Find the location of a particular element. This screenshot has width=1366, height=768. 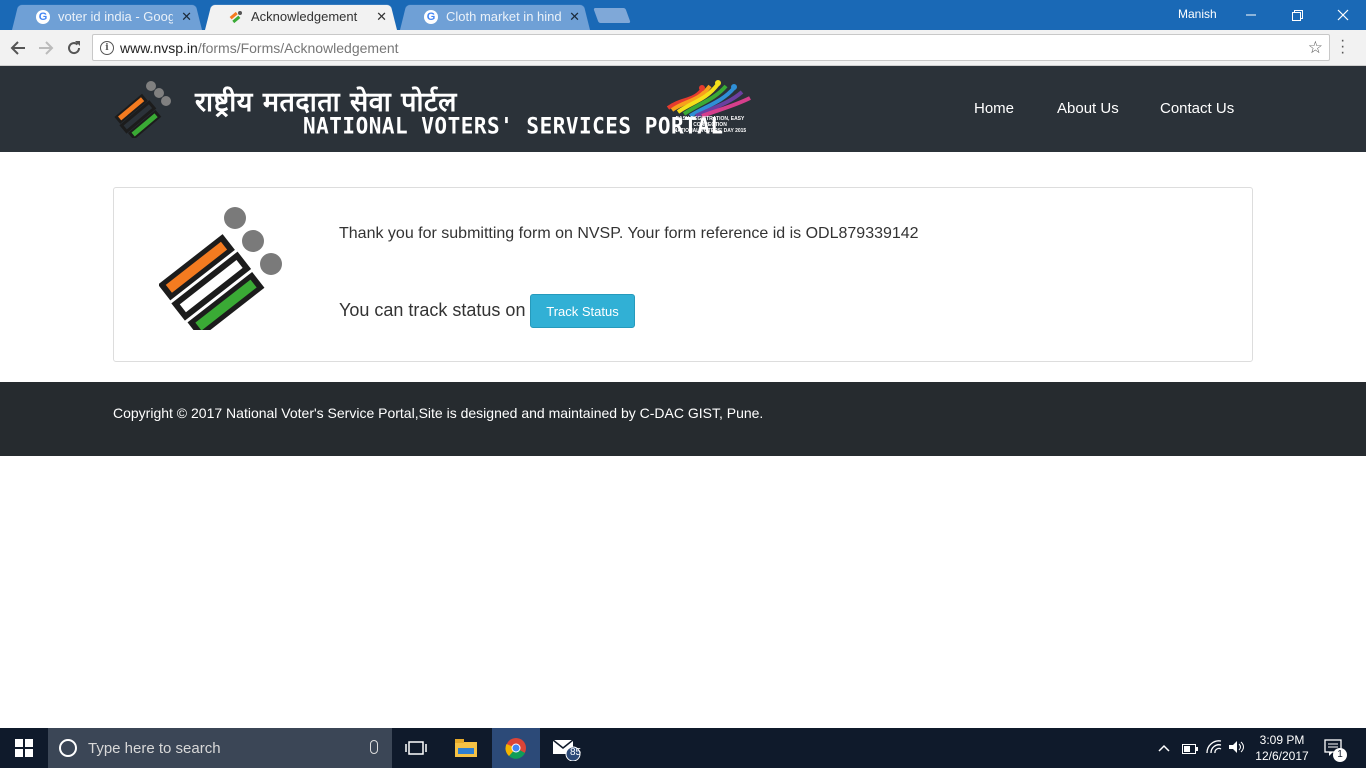

chrome-menu-icon: · · · is located at coordinates (1342, 47).